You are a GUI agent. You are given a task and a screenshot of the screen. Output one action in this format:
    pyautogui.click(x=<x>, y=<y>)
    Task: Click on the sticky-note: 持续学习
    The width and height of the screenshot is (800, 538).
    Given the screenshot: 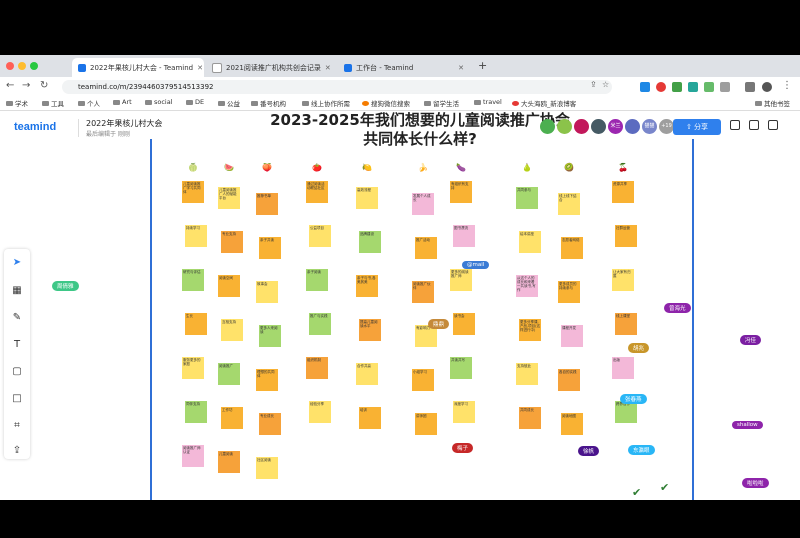 What is the action you would take?
    pyautogui.click(x=196, y=236)
    